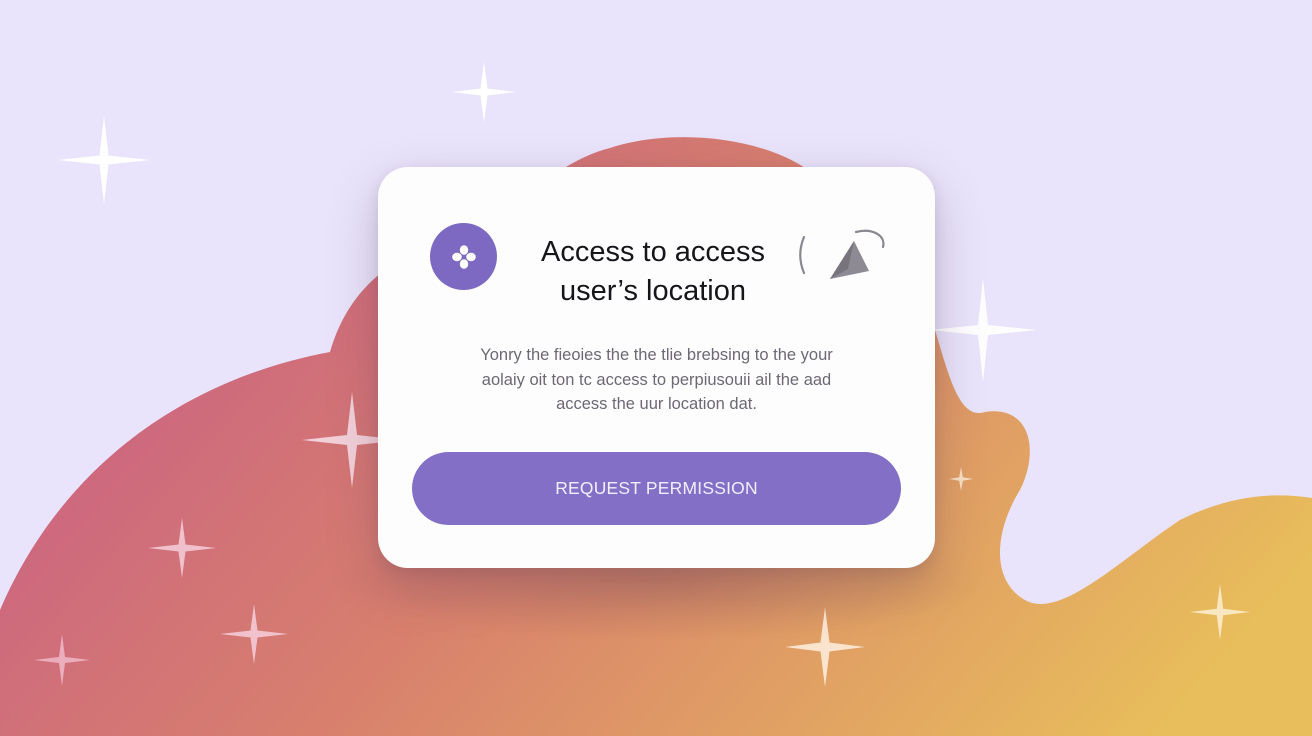  Describe the element at coordinates (842, 254) in the screenshot. I see `location-arrow-icon` at that location.